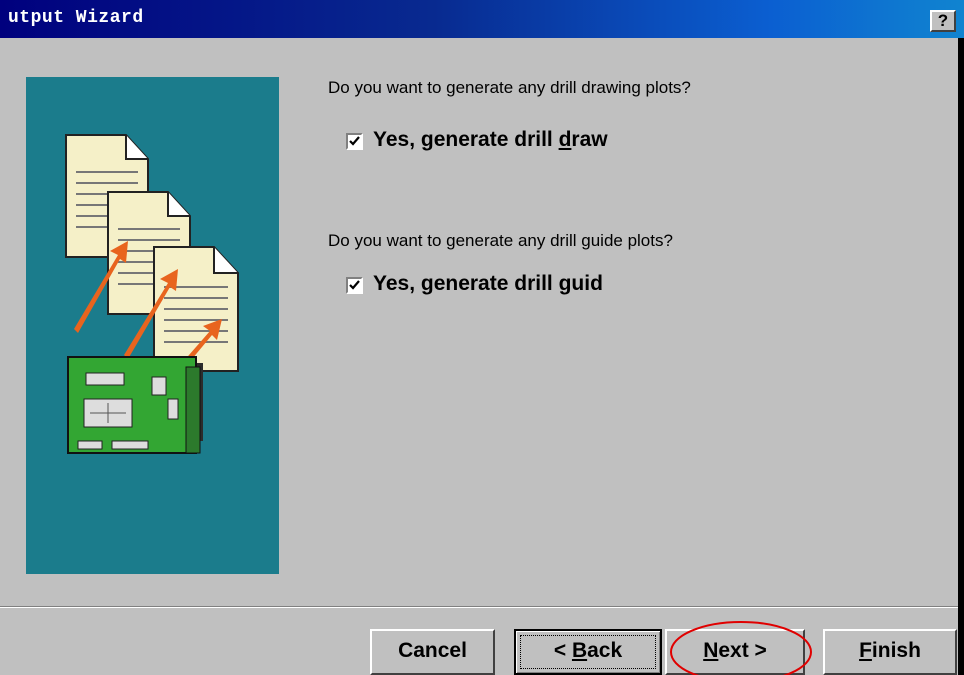 This screenshot has height=675, width=964. I want to click on title-bar: utput Wizard ?, so click(482, 19).